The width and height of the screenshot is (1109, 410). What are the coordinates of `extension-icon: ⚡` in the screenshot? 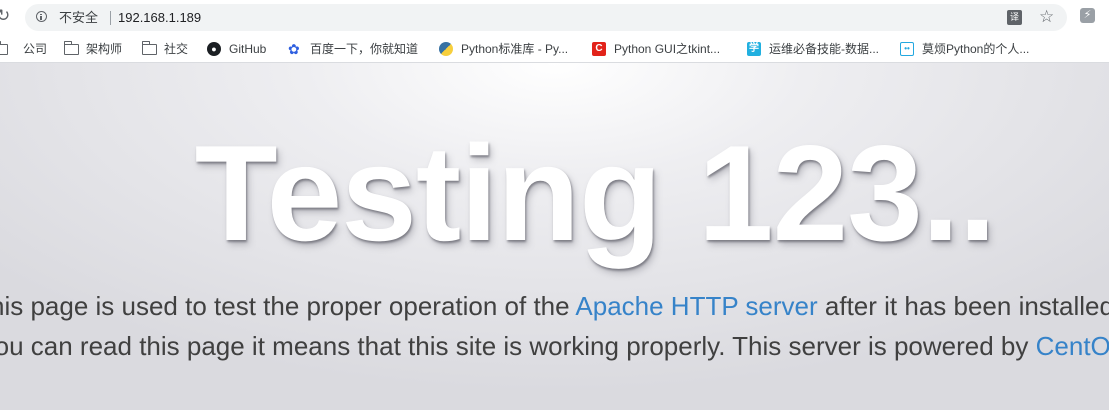 It's located at (1087, 15).